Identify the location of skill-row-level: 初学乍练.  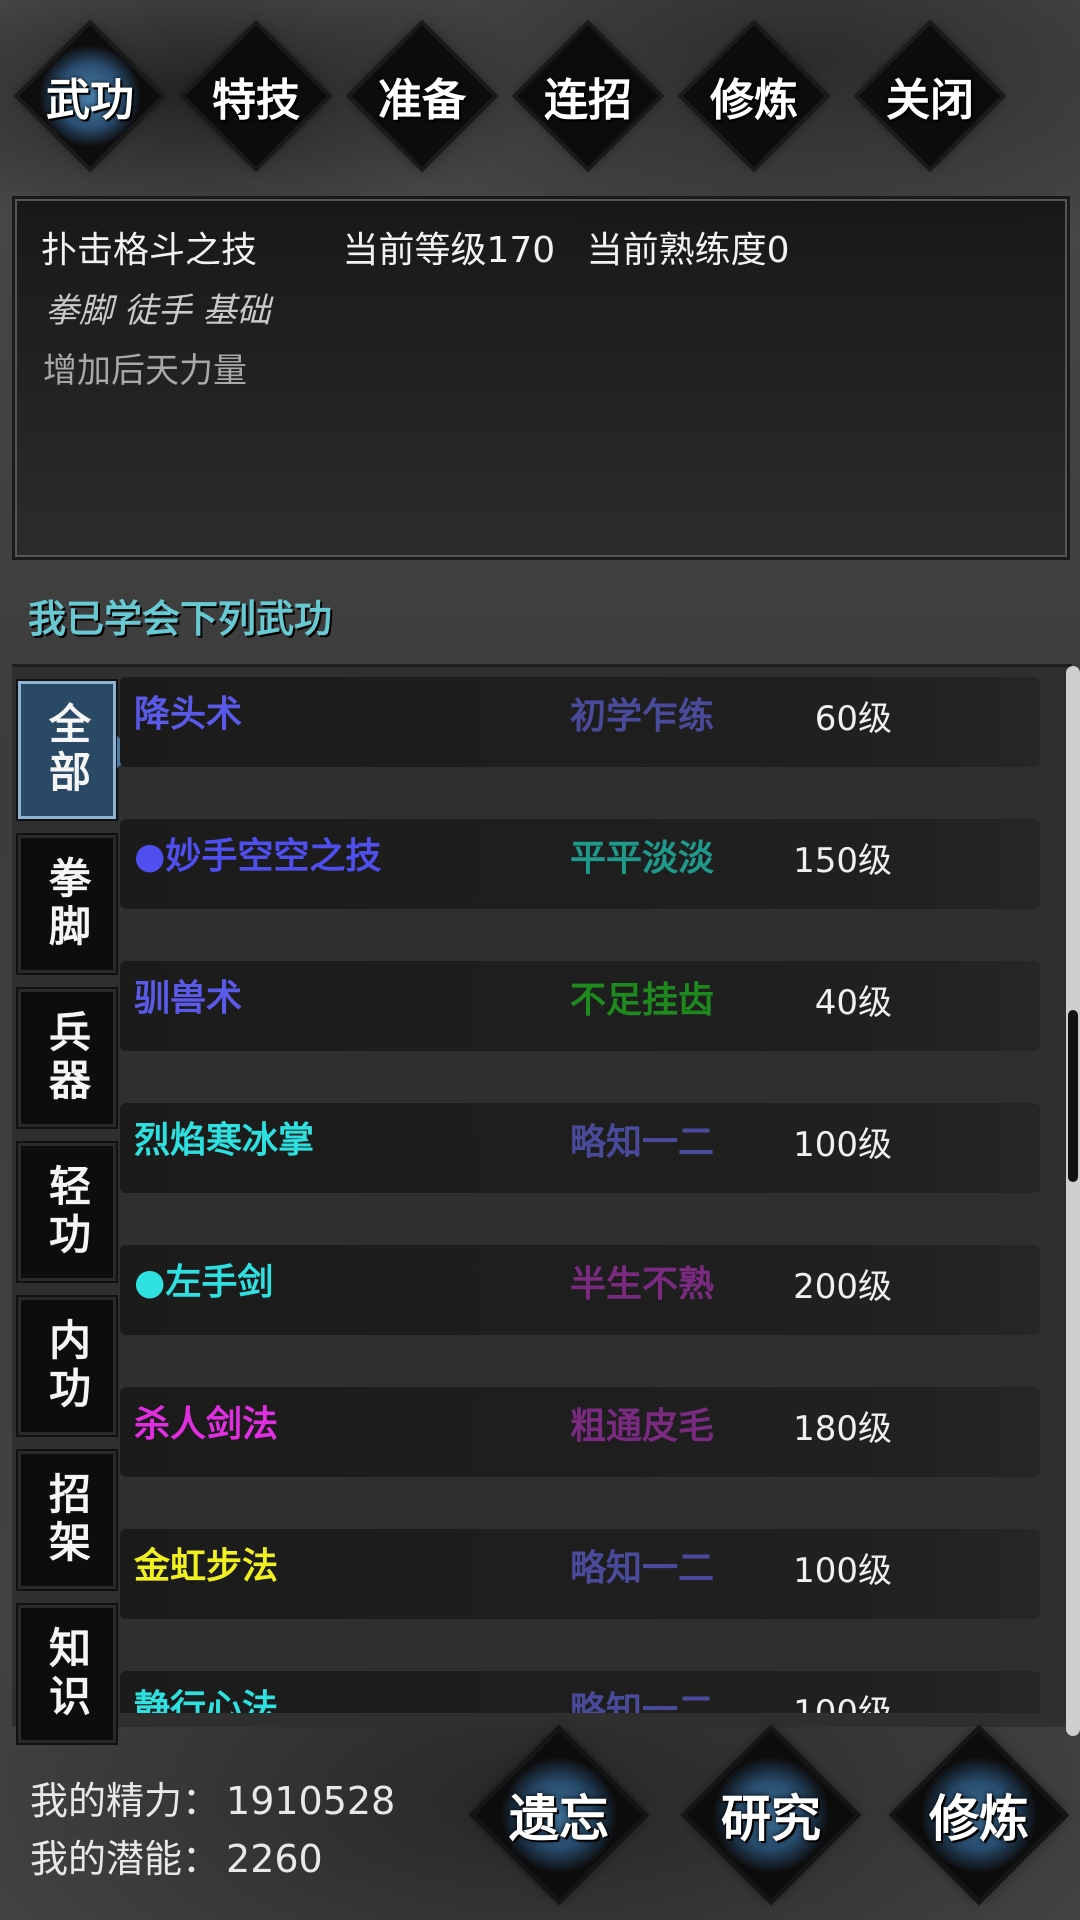
(642, 716).